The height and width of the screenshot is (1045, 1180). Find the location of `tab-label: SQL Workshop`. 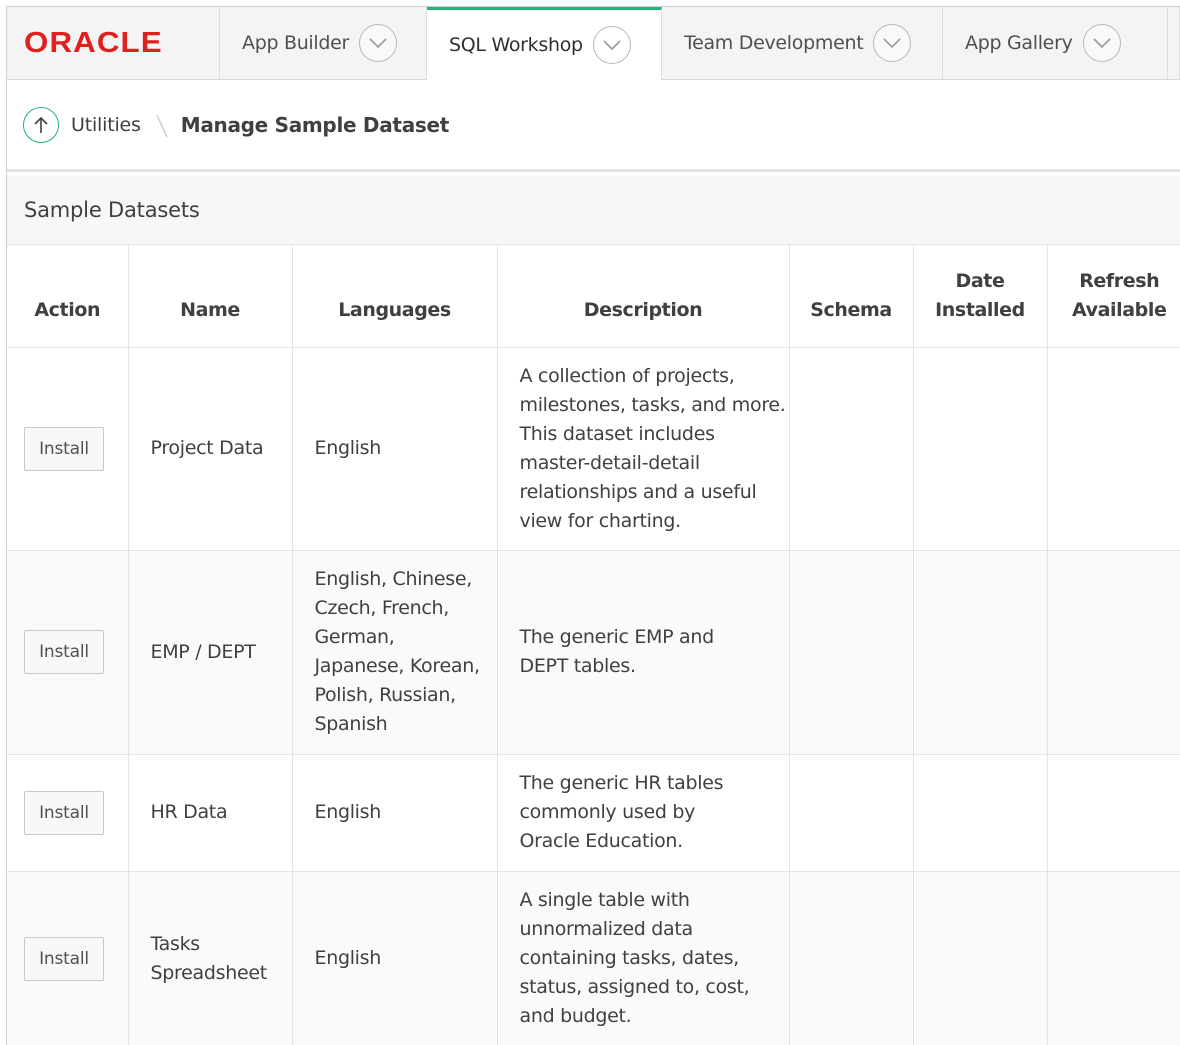

tab-label: SQL Workshop is located at coordinates (516, 45).